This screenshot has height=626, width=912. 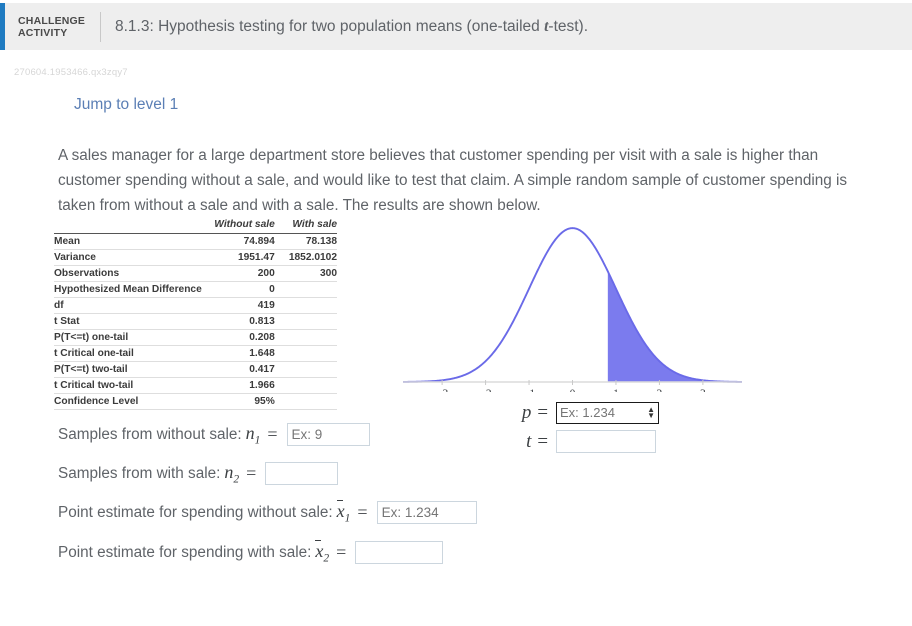 What do you see at coordinates (43, 32) in the screenshot?
I see `badge-line-2: ACTIVITY` at bounding box center [43, 32].